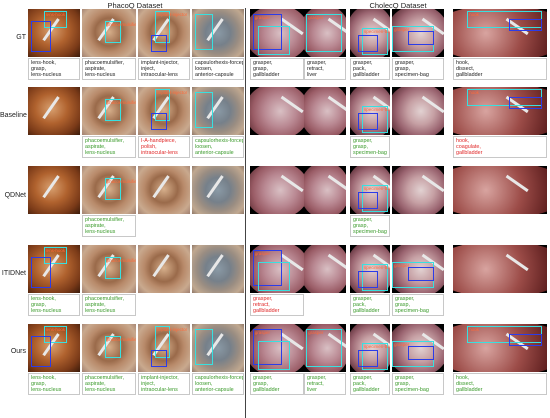 Image resolution: width=550 pixels, height=418 pixels. Describe the element at coordinates (277, 305) in the screenshot. I see `caption-itidnet-c1: grasper, retract, gallbladder` at that location.